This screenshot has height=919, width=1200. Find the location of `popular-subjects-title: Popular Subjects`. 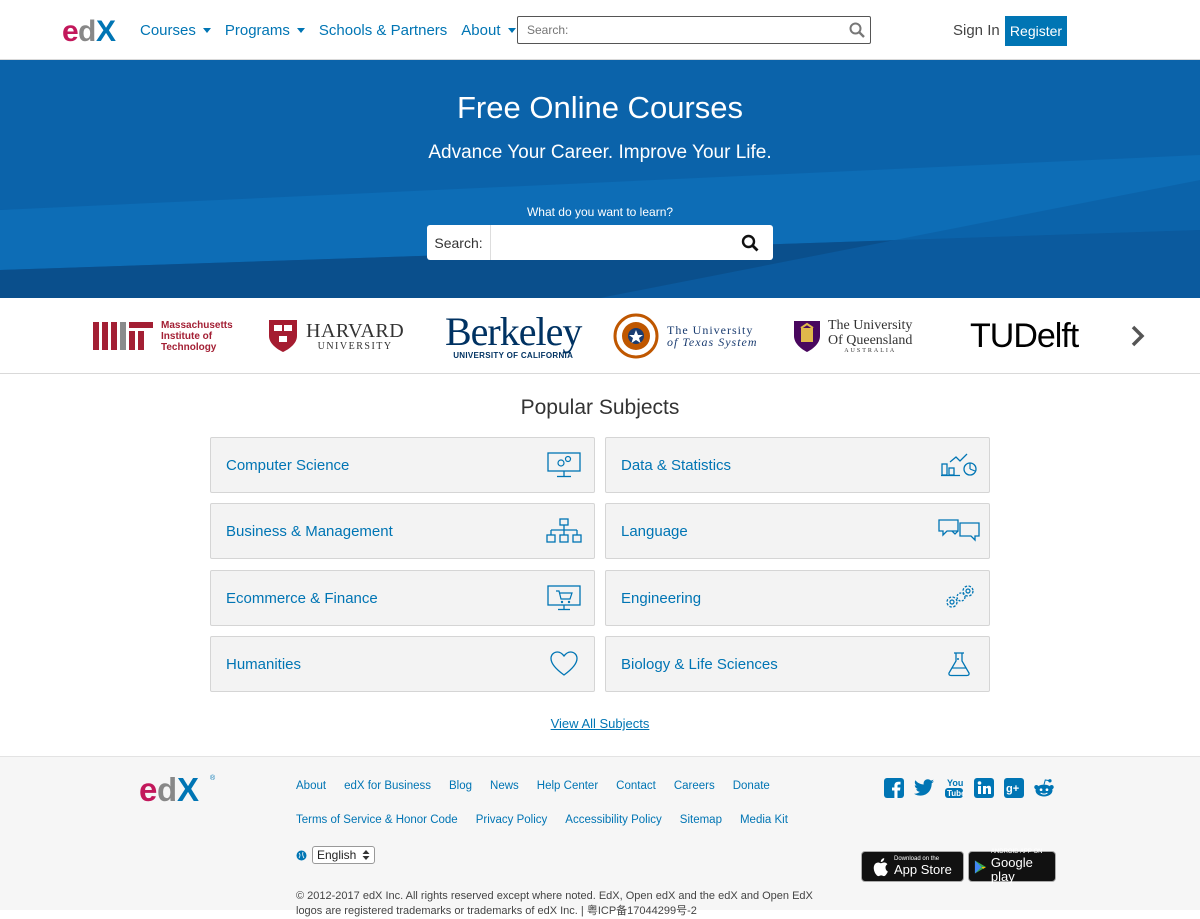

popular-subjects-title: Popular Subjects is located at coordinates (600, 407).